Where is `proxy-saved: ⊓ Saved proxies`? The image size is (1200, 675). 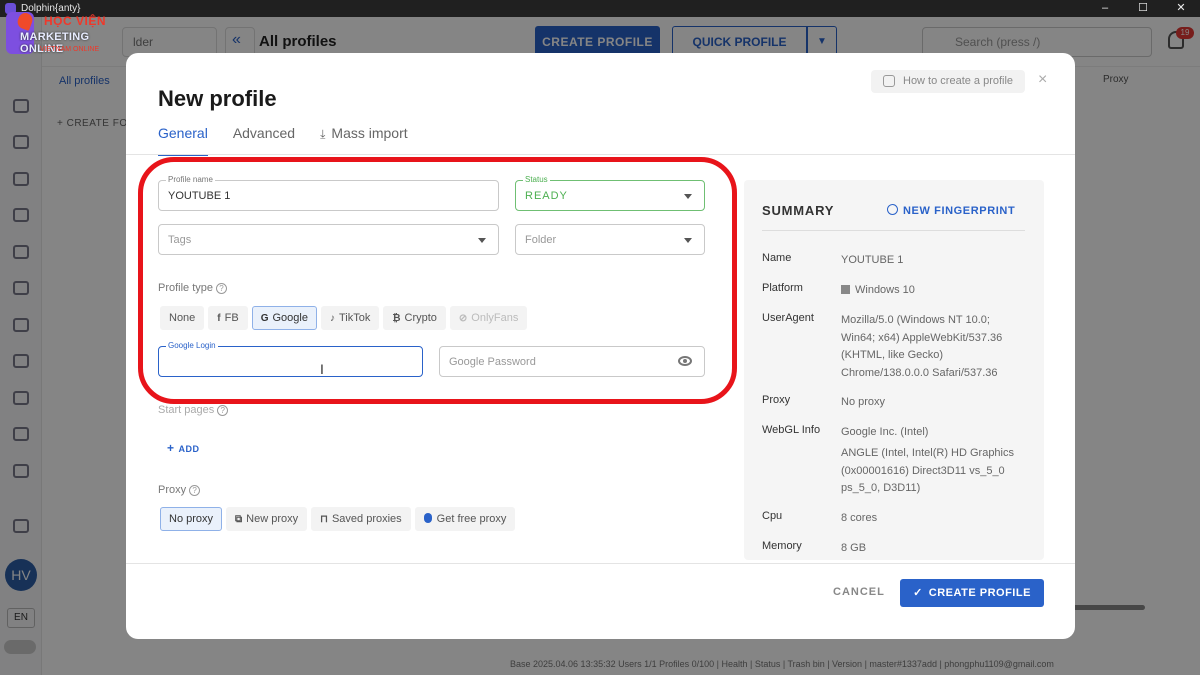 proxy-saved: ⊓ Saved proxies is located at coordinates (361, 519).